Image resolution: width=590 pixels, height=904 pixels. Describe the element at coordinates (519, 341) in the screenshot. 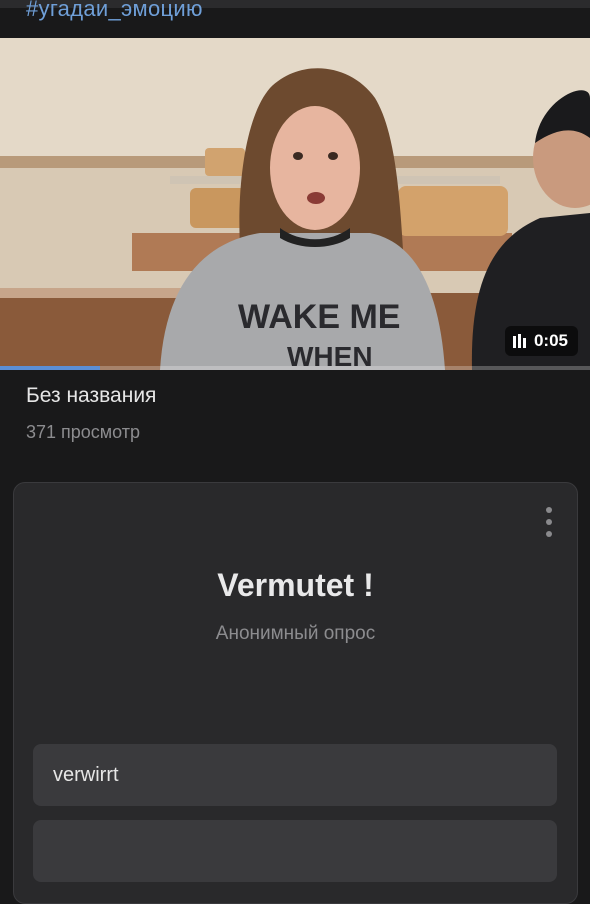

I see `equalizer-bars-icon` at that location.